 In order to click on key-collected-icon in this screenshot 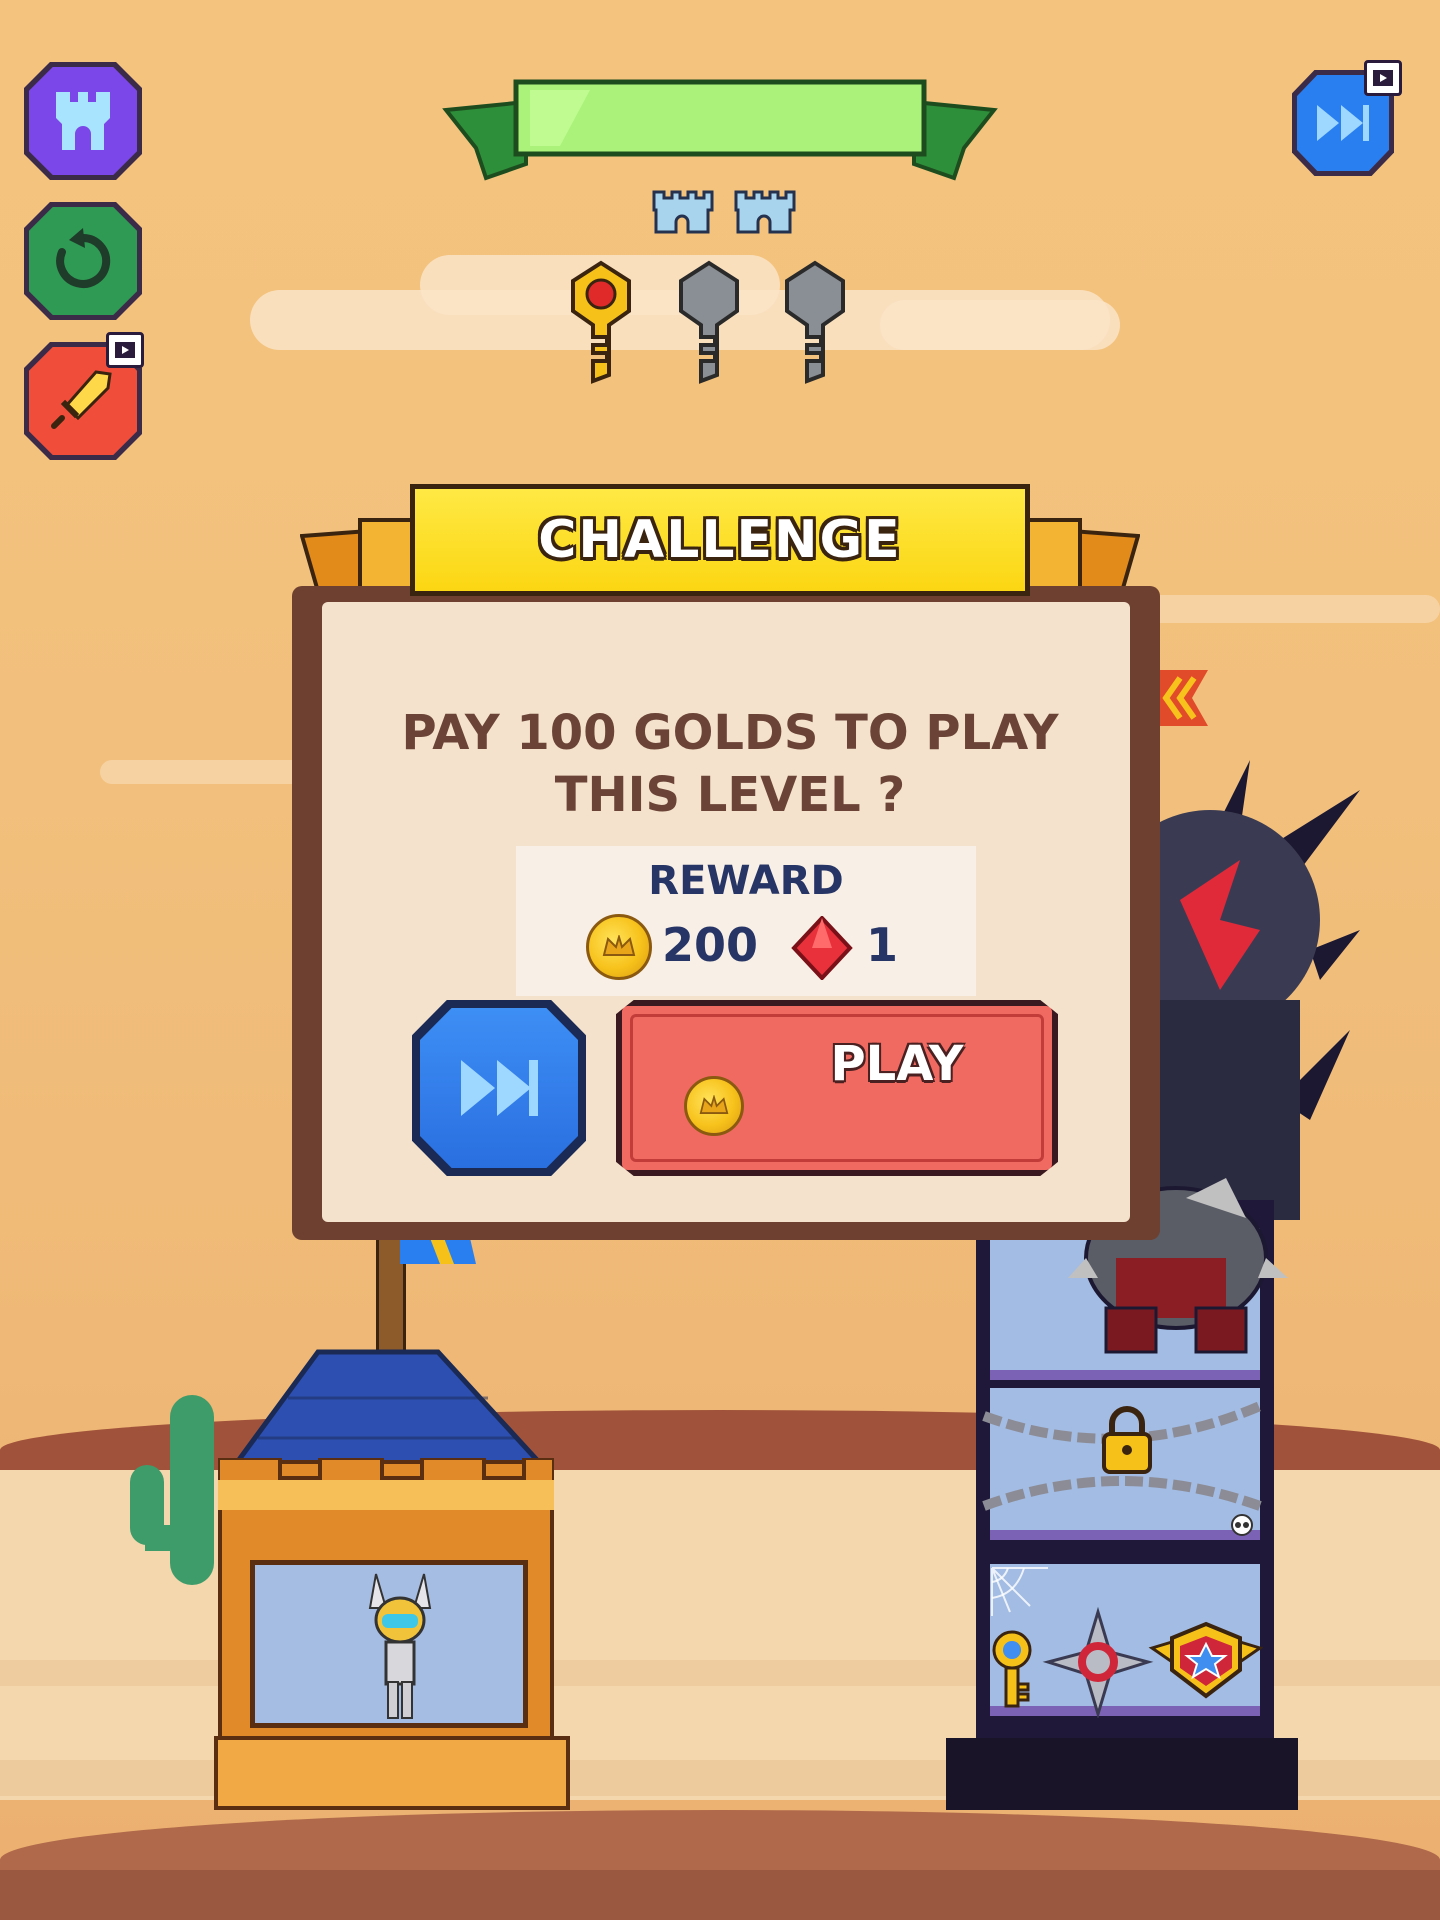, I will do `click(601, 322)`.